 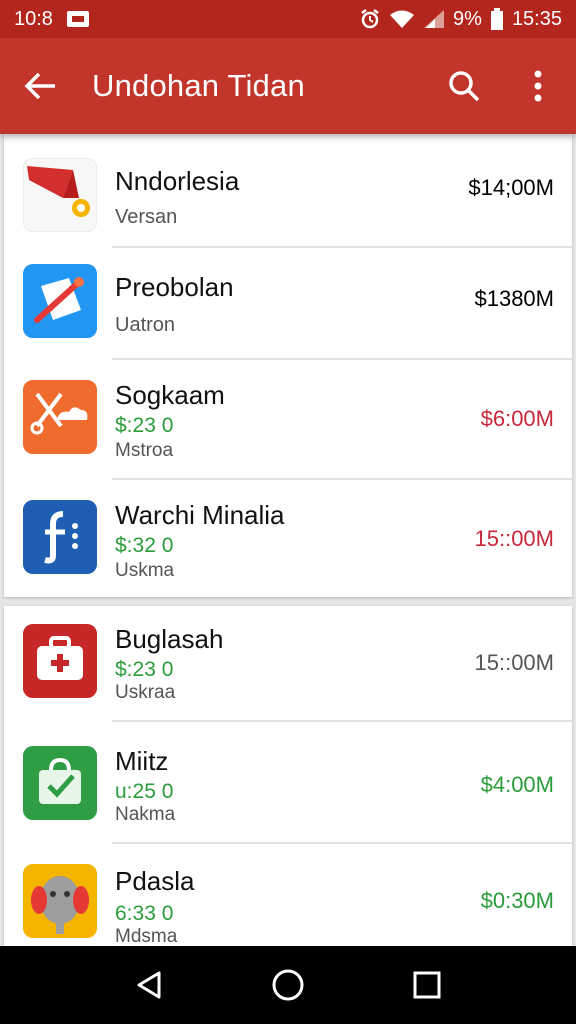 I want to click on back-button, so click(x=41, y=86).